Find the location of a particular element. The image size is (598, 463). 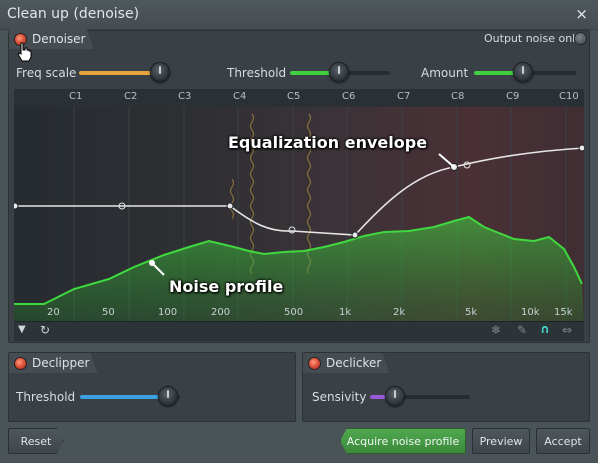

note-labels: C1 C2 C3 C4 C5 C6 C7 C8 C9 C10 is located at coordinates (299, 98).